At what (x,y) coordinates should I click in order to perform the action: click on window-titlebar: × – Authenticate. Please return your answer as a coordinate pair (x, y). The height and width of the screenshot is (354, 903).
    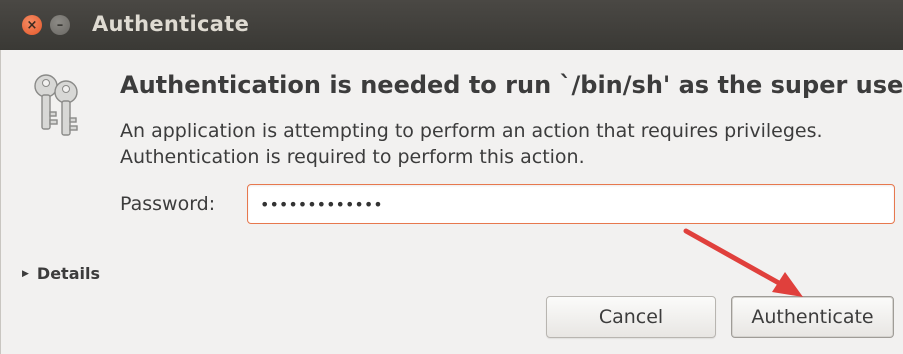
    Looking at the image, I should click on (451, 25).